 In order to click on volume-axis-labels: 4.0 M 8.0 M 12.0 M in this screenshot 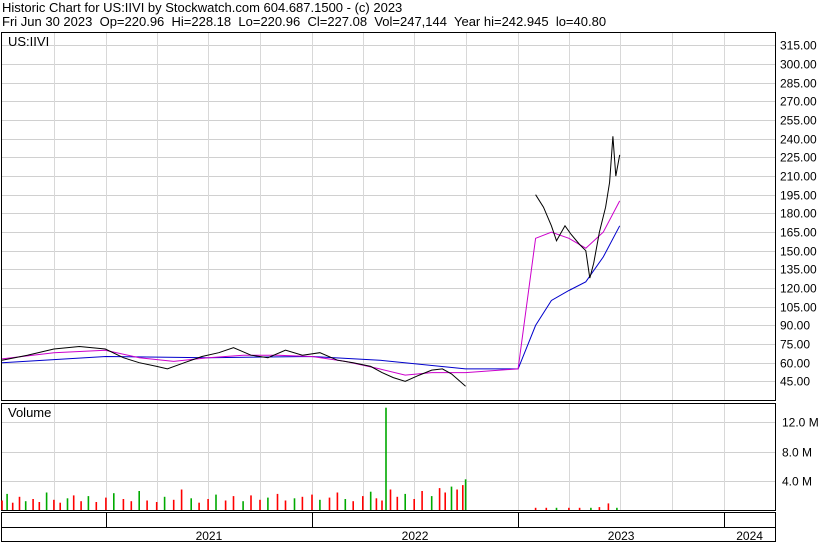, I will do `click(800, 452)`.